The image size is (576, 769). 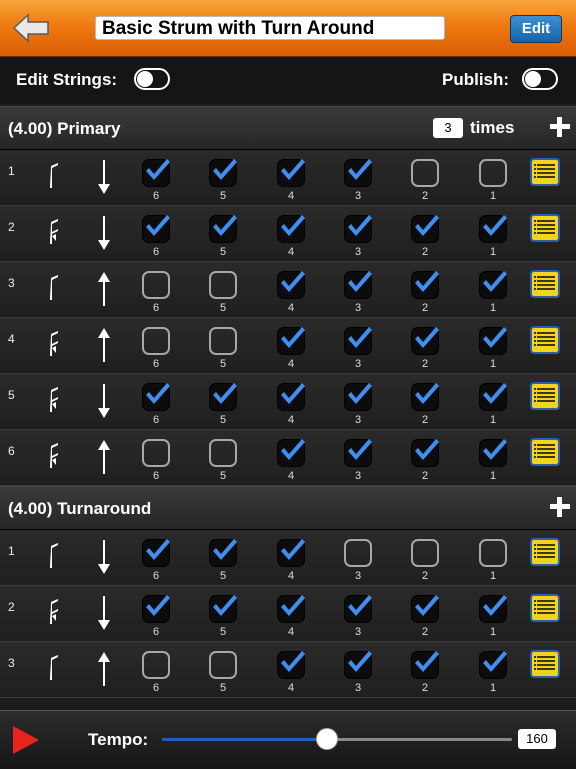 I want to click on tempo-slider, so click(x=337, y=739).